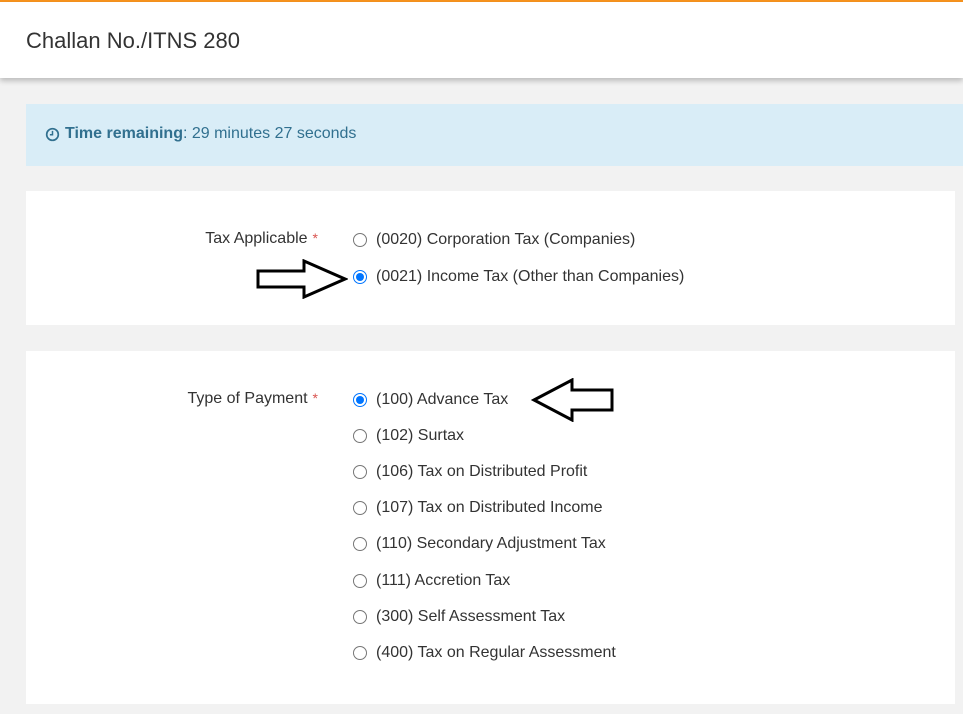  What do you see at coordinates (172, 239) in the screenshot?
I see `tax-applicable-label: Tax Applicable *` at bounding box center [172, 239].